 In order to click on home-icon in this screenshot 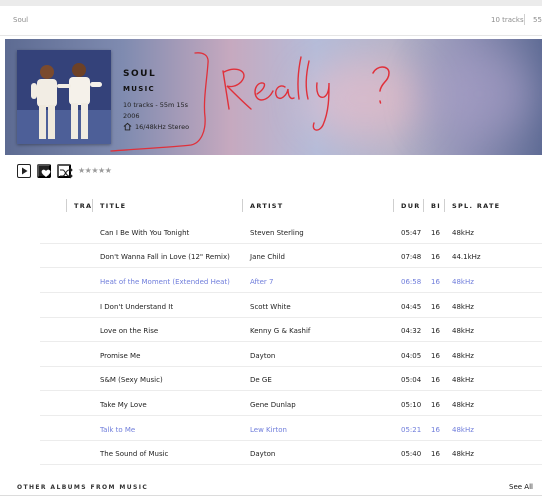, I will do `click(127, 126)`.